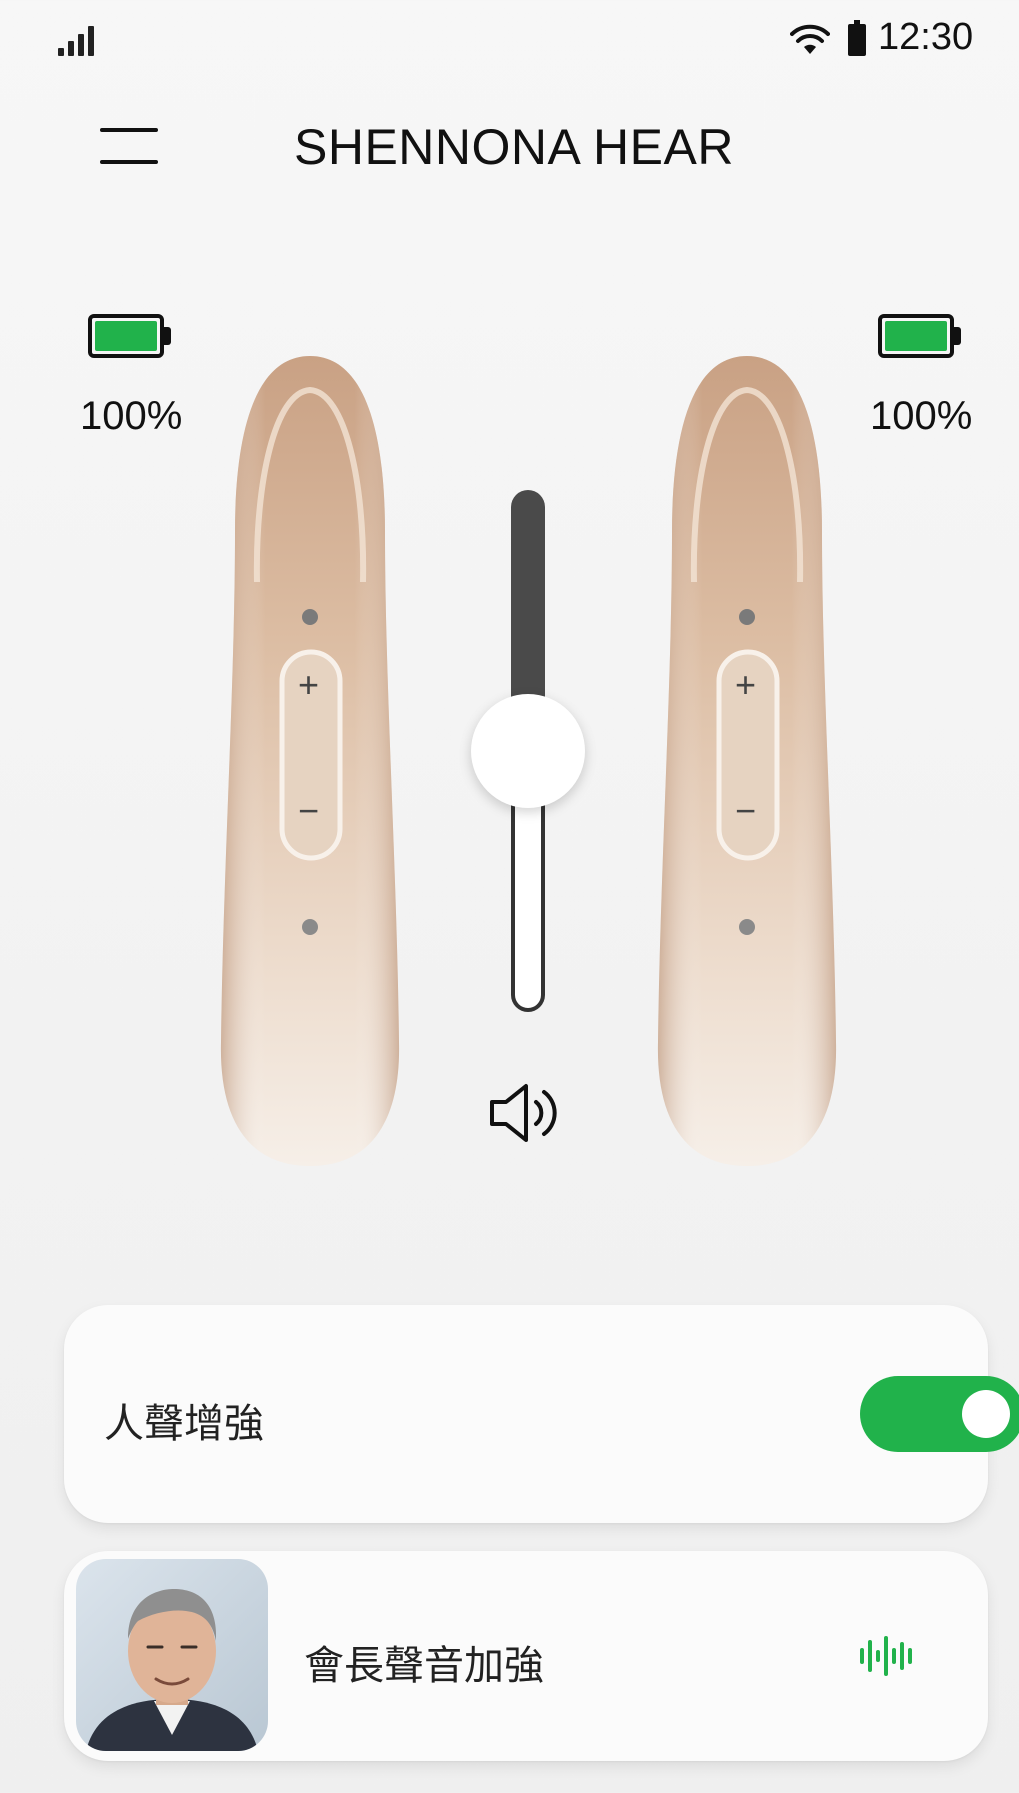 Image resolution: width=1019 pixels, height=1793 pixels. What do you see at coordinates (939, 1414) in the screenshot?
I see `voice-enhance-toggle` at bounding box center [939, 1414].